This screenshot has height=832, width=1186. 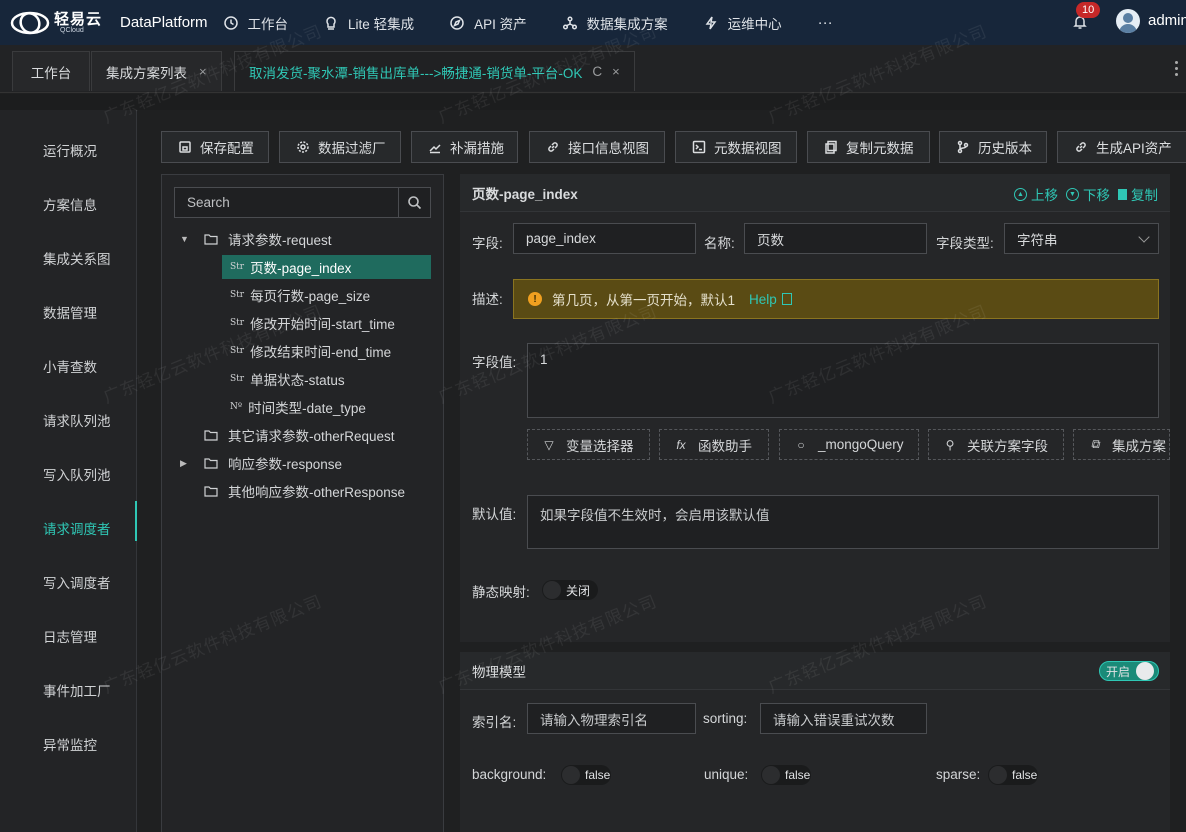 I want to click on sidebar-item-event-factory: 事件加工厂, so click(x=68, y=690).